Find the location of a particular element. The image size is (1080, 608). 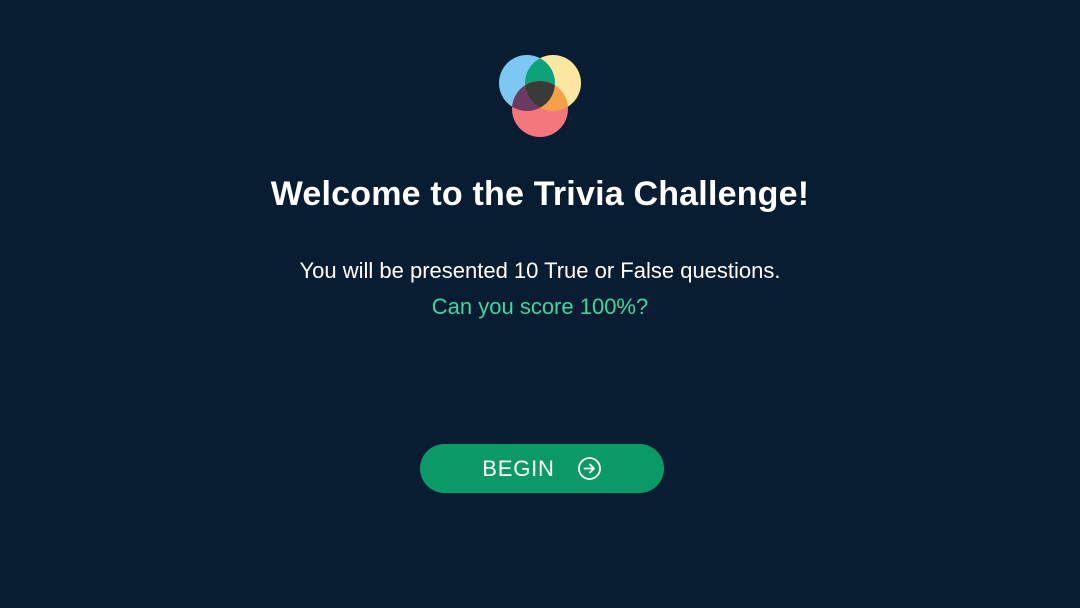

begin-button-label: BEGIN is located at coordinates (518, 468).